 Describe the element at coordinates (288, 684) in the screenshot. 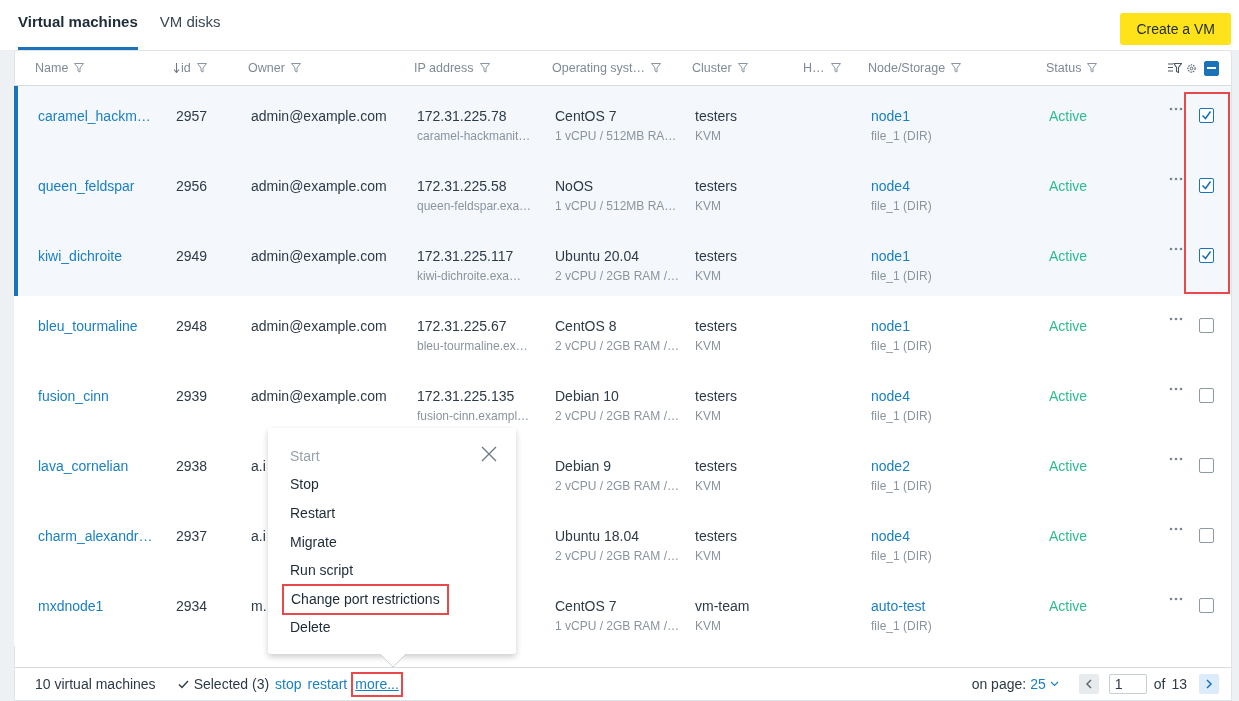

I see `action-link: stop` at that location.